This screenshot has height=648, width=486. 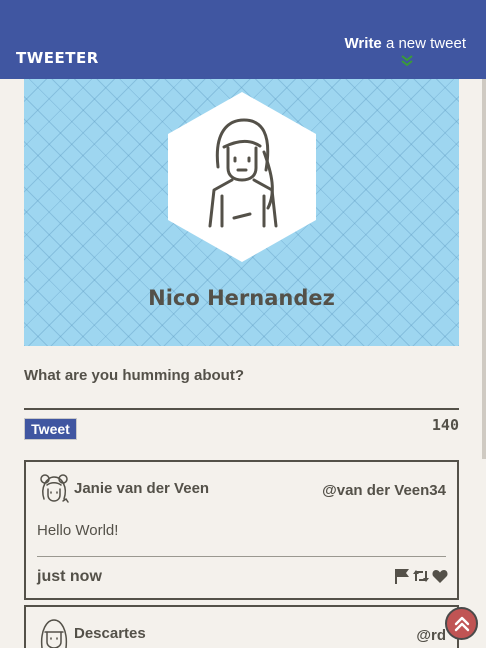 What do you see at coordinates (384, 490) in the screenshot?
I see `tweet-author-handle: @van der Veen34` at bounding box center [384, 490].